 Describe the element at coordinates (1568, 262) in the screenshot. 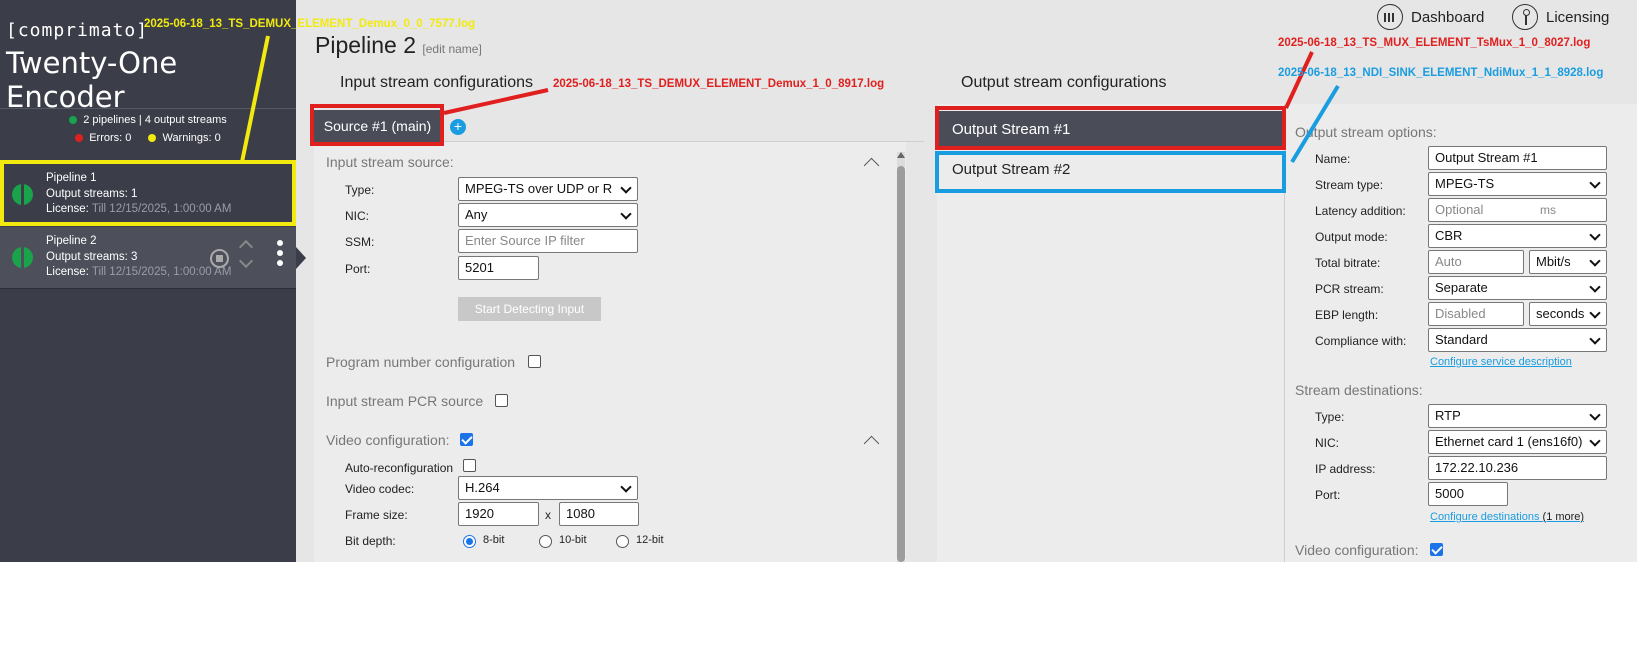

I see `bitrate-unit-select: Mbit/s` at that location.